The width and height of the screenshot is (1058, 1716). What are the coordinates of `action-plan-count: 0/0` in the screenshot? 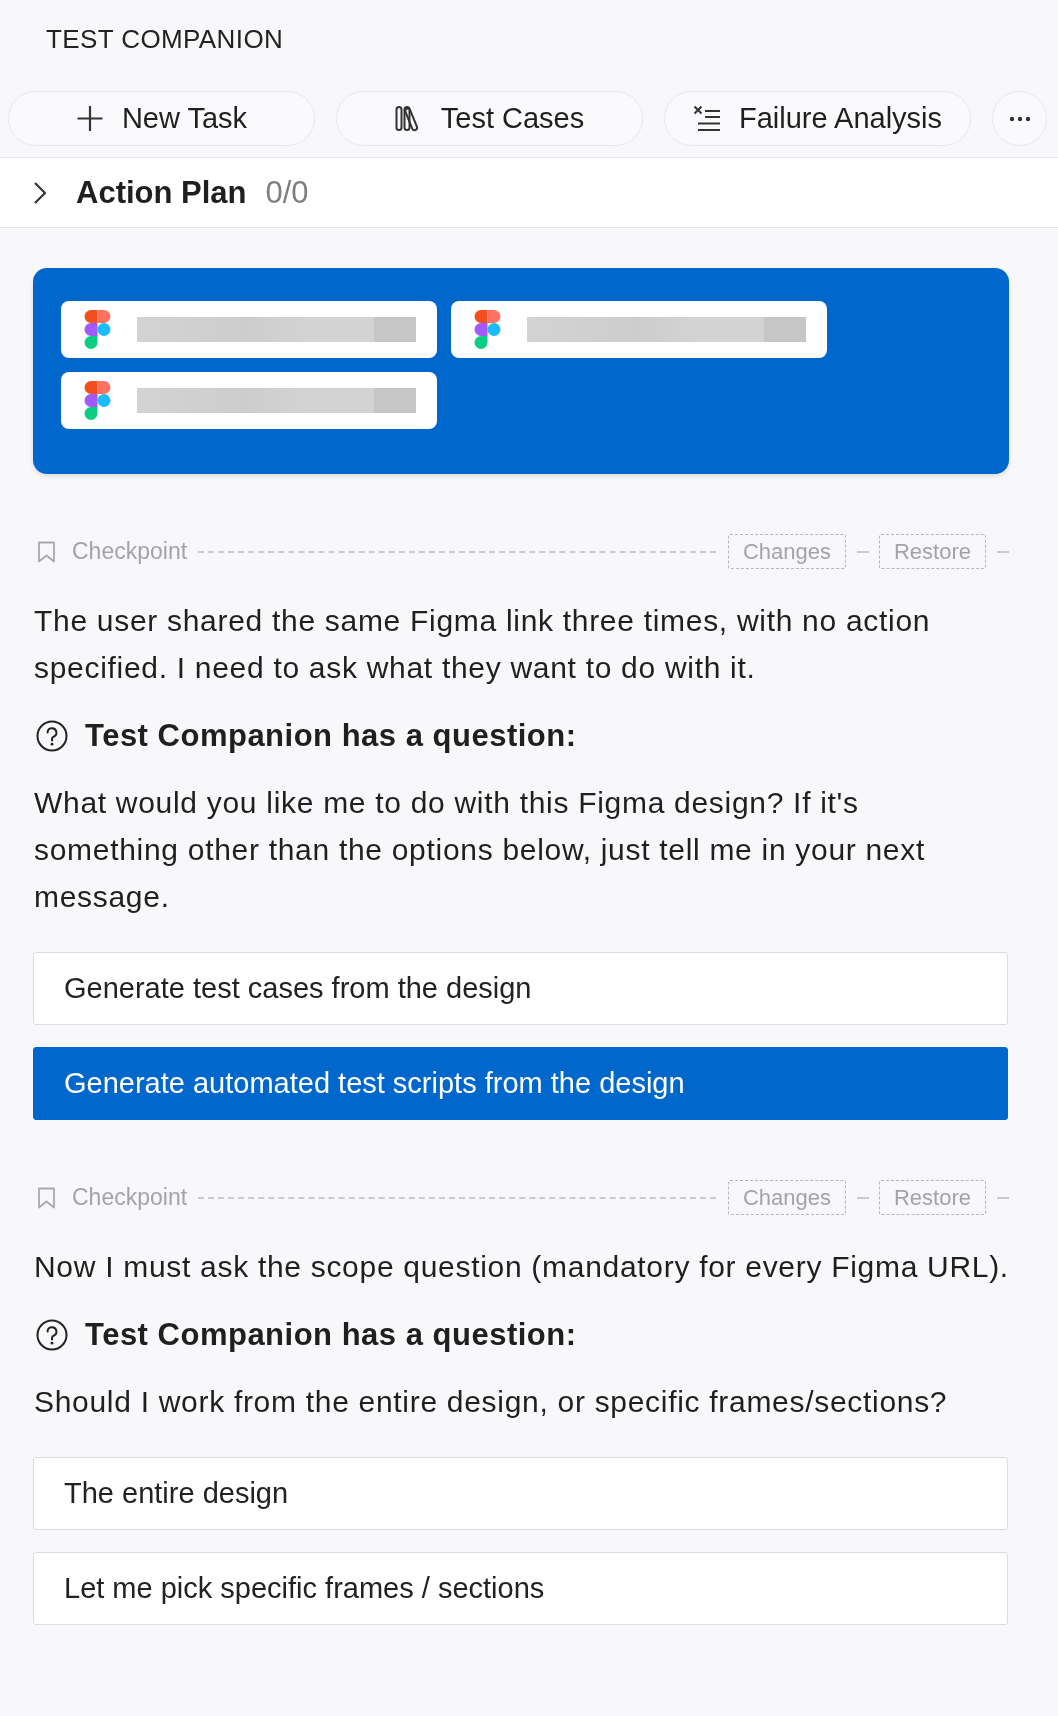 It's located at (287, 192).